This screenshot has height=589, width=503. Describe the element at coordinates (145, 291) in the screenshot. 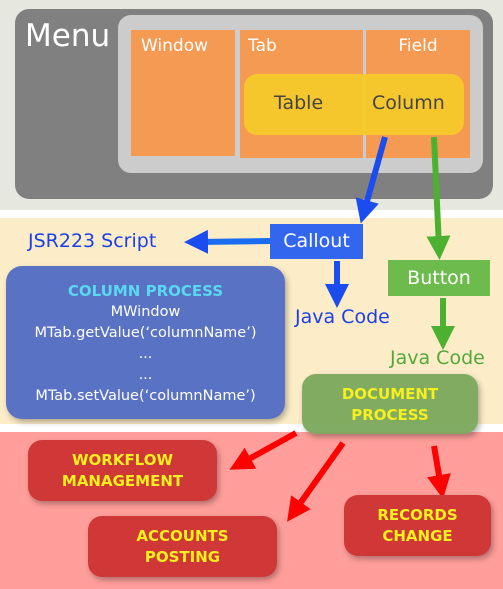

I see `column-process-title: COLUMN PROCESS` at that location.